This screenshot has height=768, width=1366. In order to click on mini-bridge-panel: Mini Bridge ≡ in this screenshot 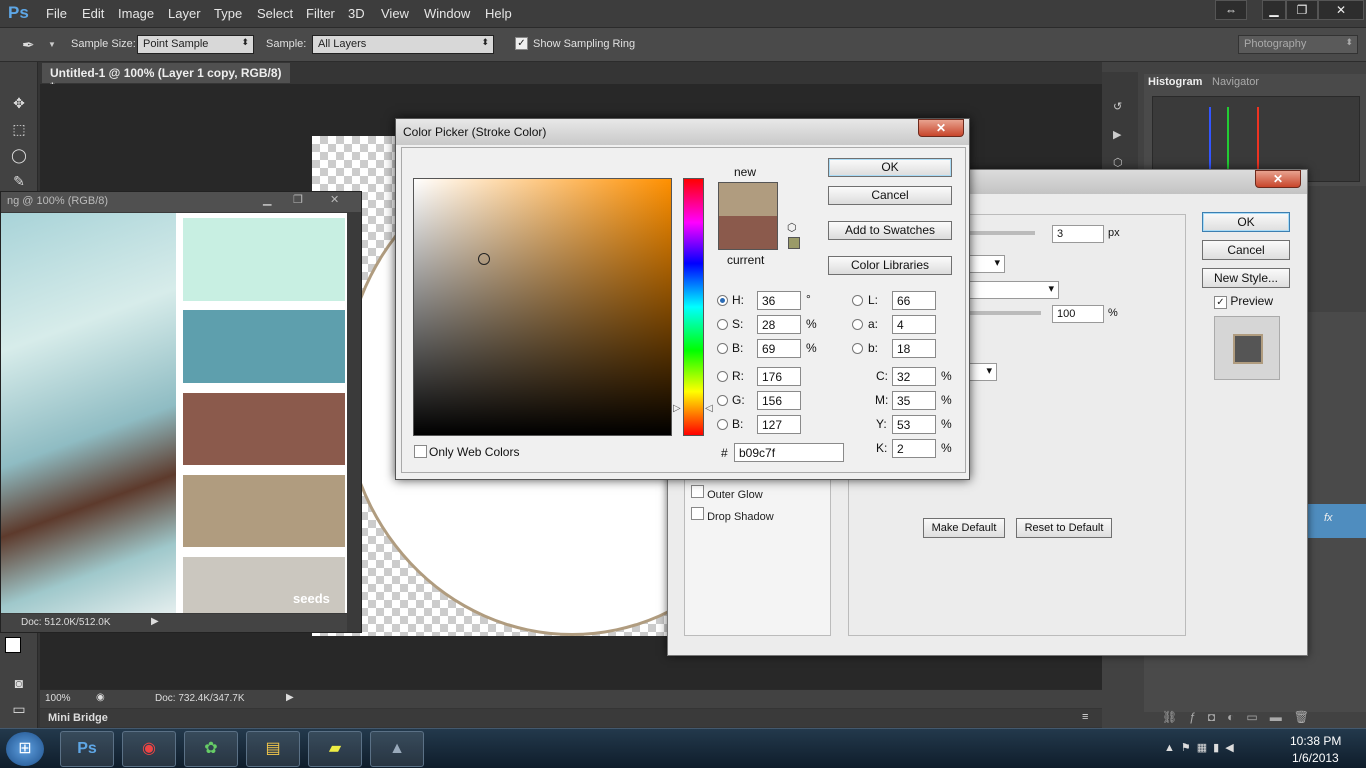, I will do `click(571, 718)`.